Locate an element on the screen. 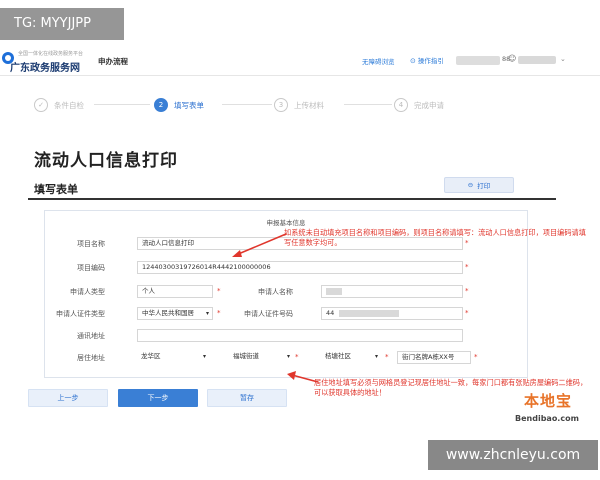 The image size is (600, 480). step-2-number: 2 is located at coordinates (161, 105).